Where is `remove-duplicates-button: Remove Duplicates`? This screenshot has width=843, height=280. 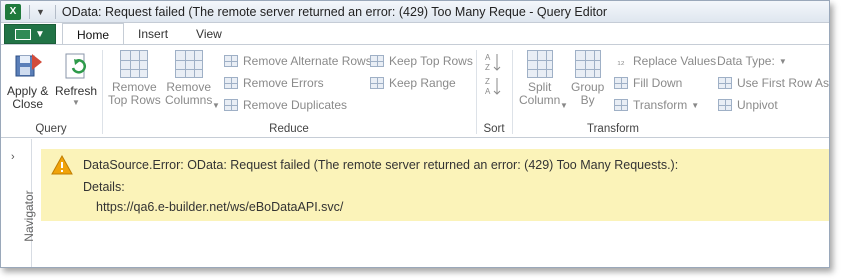 remove-duplicates-button: Remove Duplicates is located at coordinates (285, 105).